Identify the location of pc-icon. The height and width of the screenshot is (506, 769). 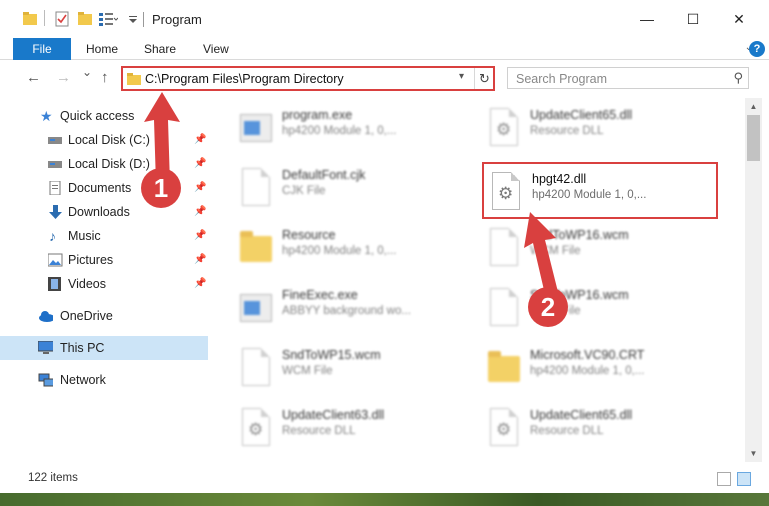
(45, 347).